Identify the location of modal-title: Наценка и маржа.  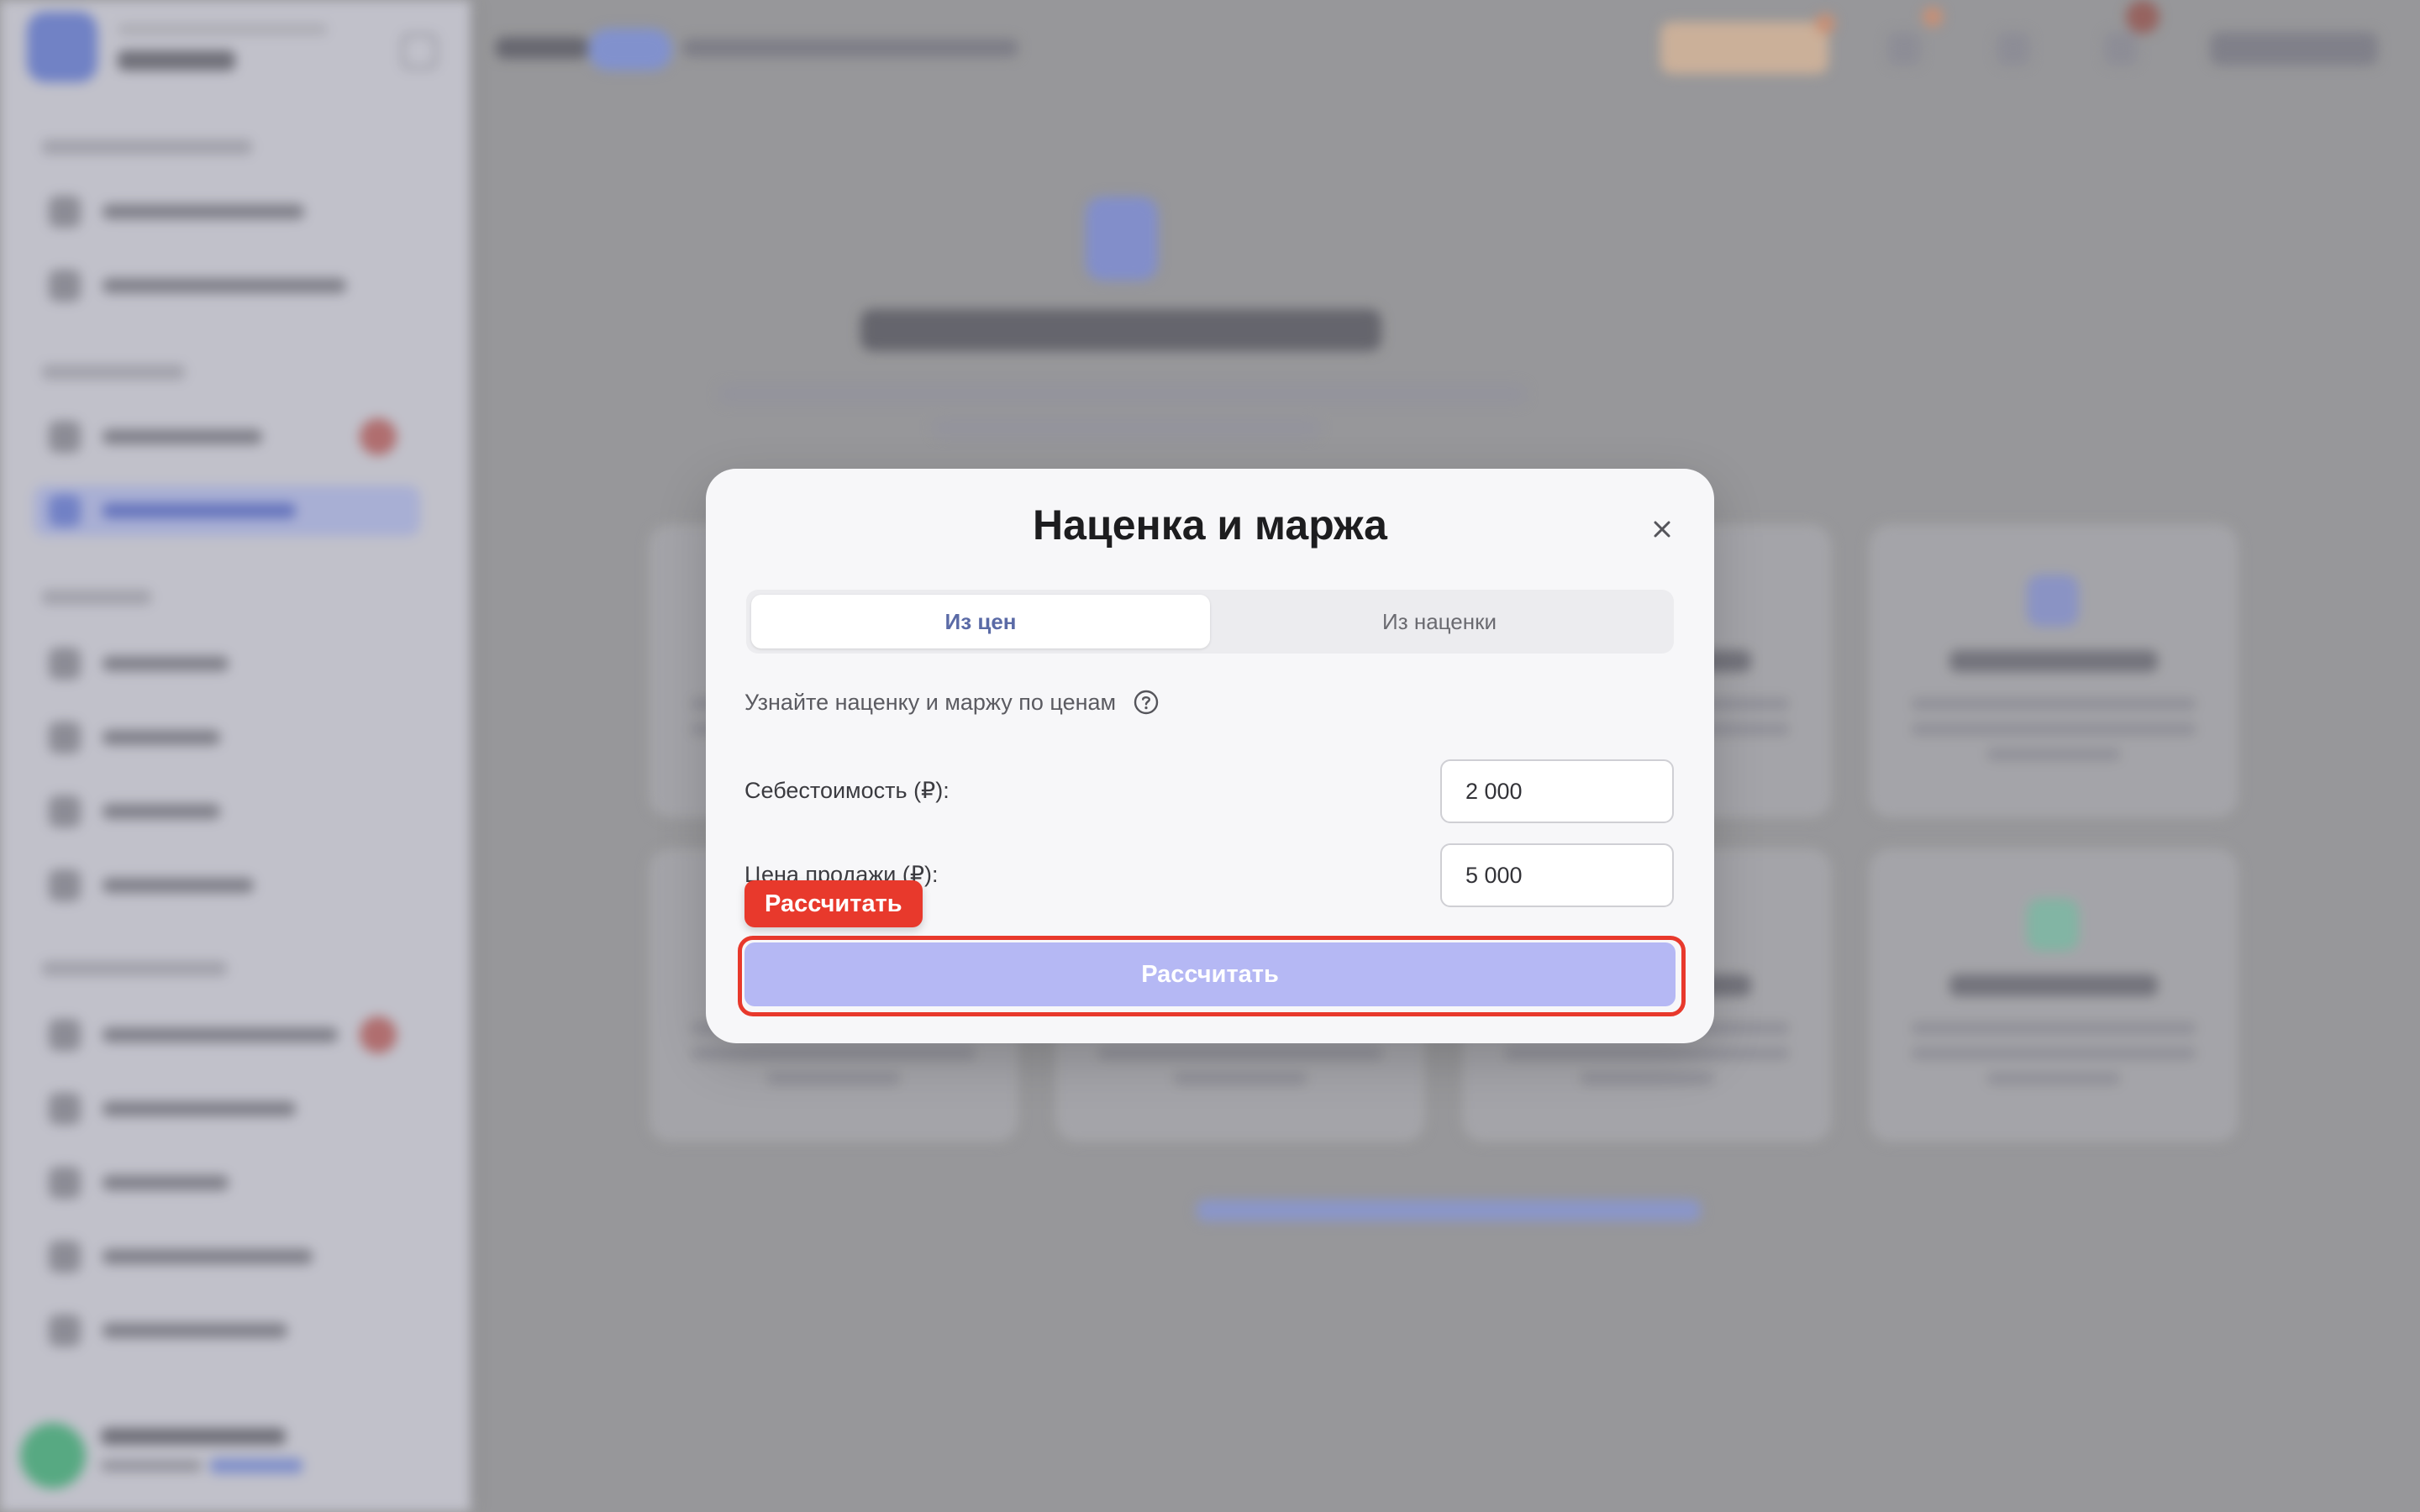
(1210, 525).